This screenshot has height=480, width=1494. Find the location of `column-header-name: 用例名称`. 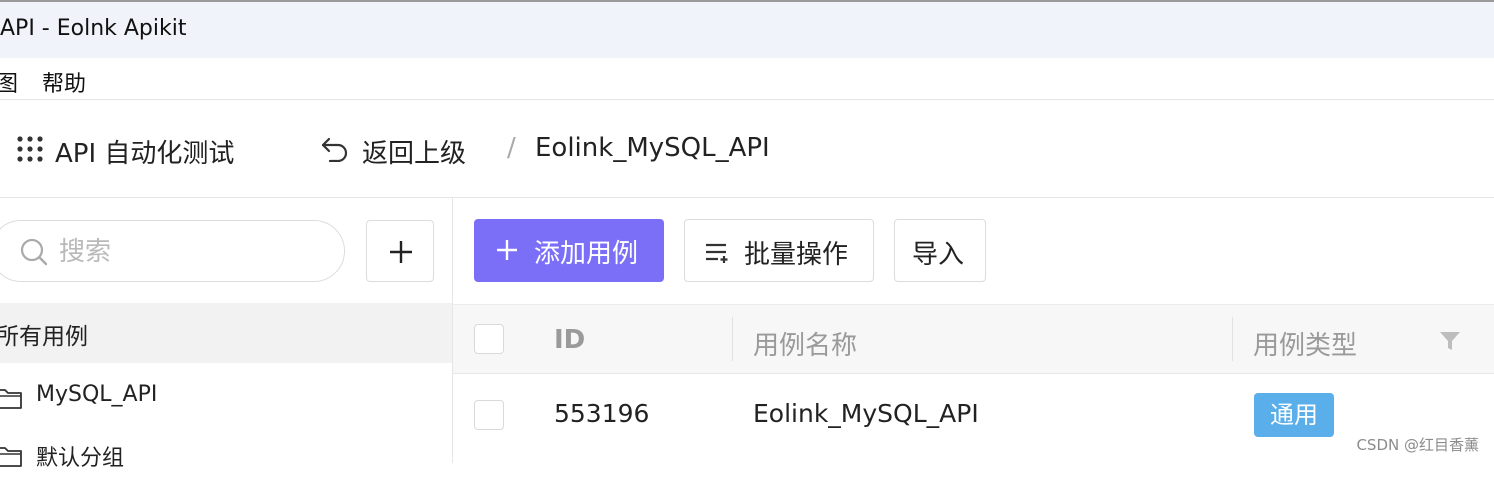

column-header-name: 用例名称 is located at coordinates (805, 343).